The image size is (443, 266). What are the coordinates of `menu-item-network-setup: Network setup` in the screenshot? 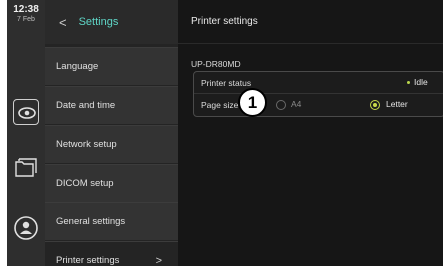 It's located at (111, 144).